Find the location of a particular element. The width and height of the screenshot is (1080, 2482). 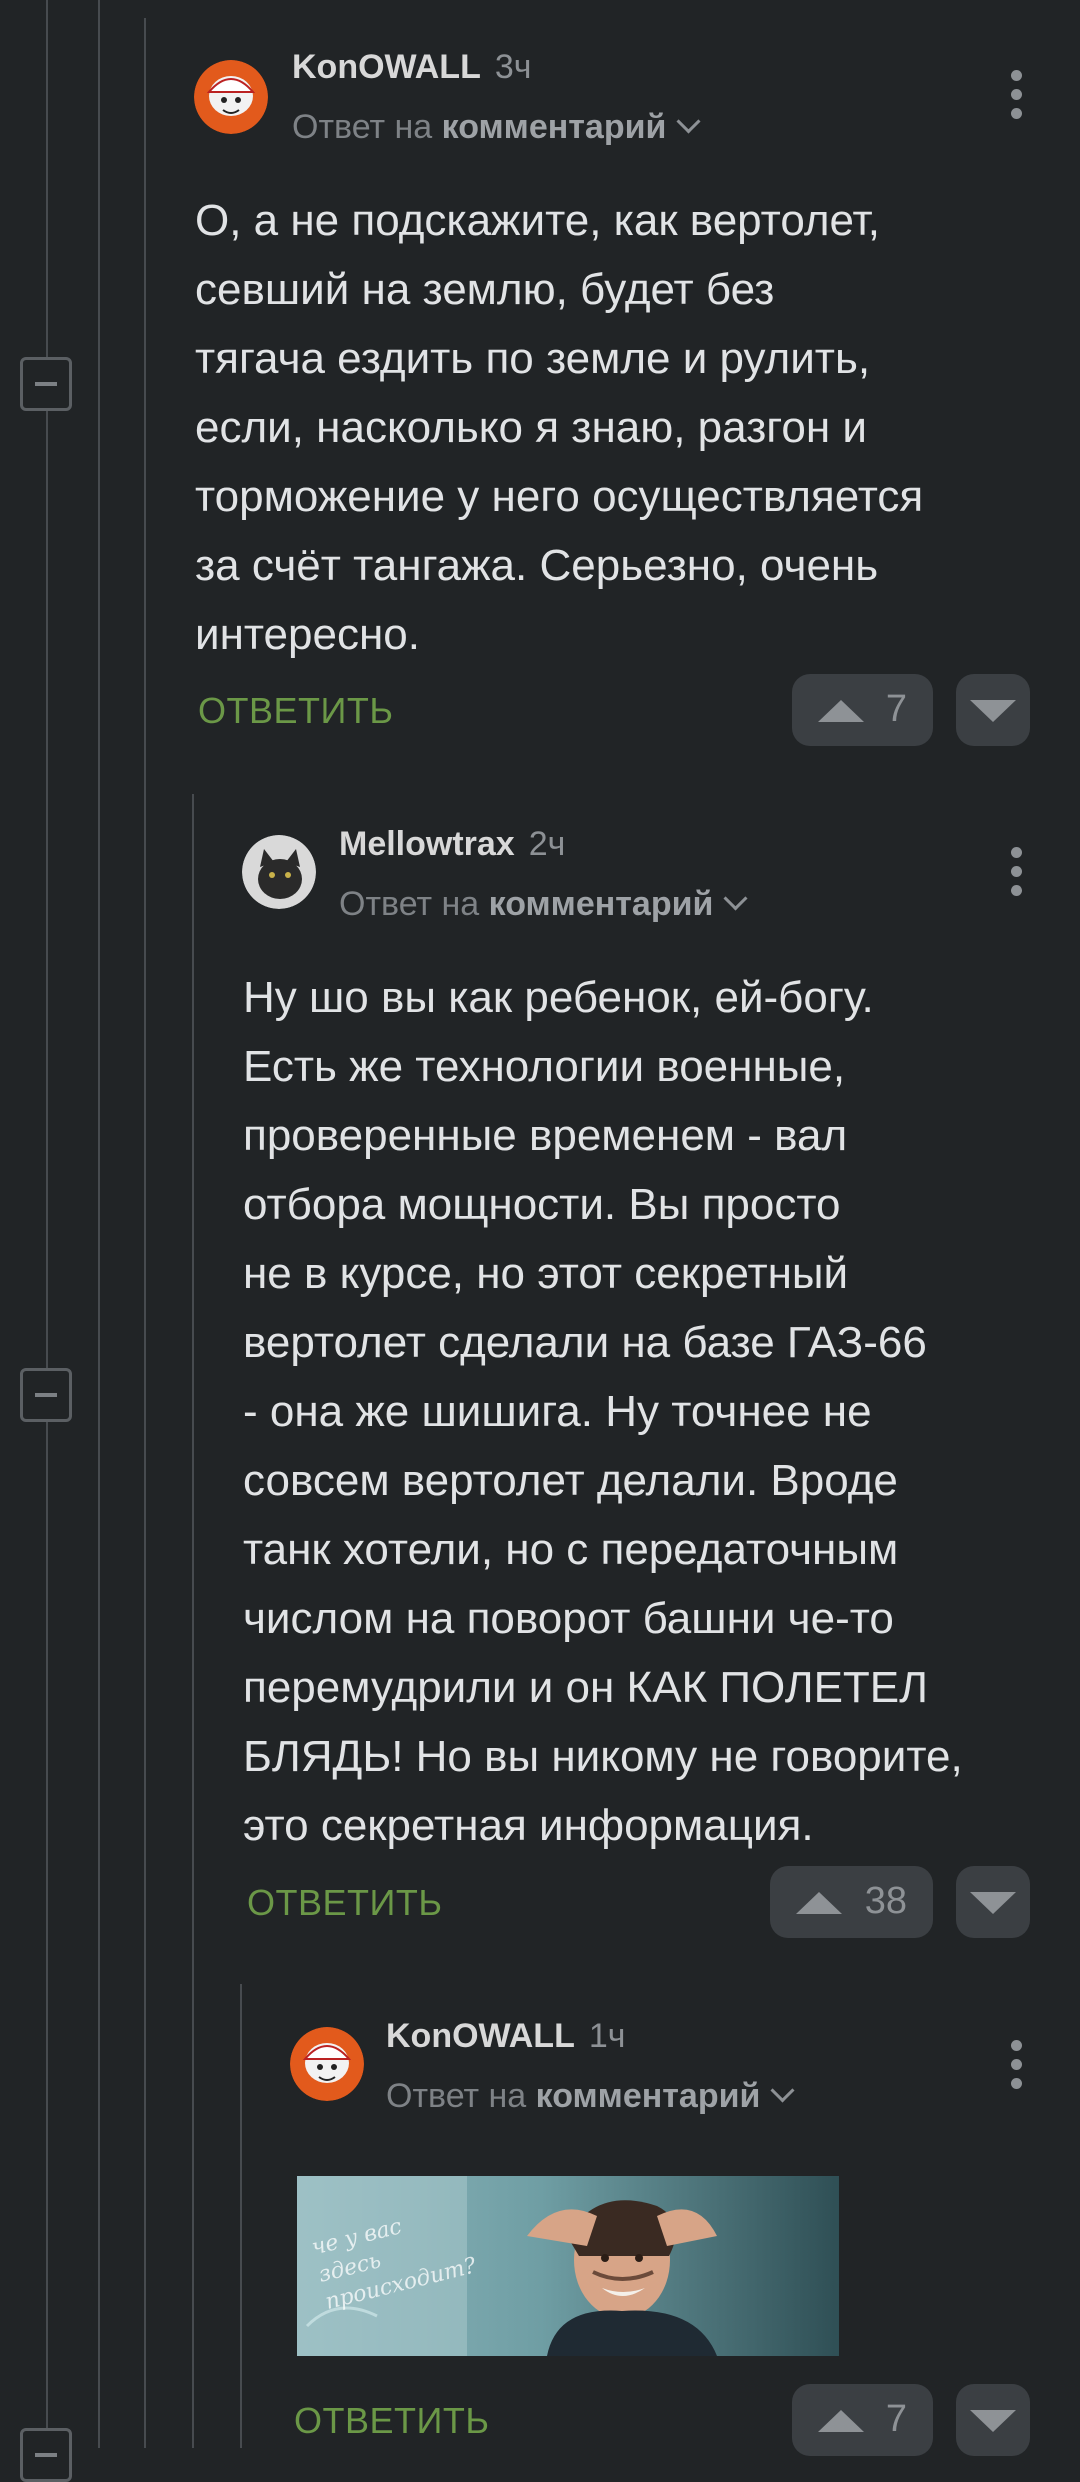

comment-time: 3ч is located at coordinates (513, 67).